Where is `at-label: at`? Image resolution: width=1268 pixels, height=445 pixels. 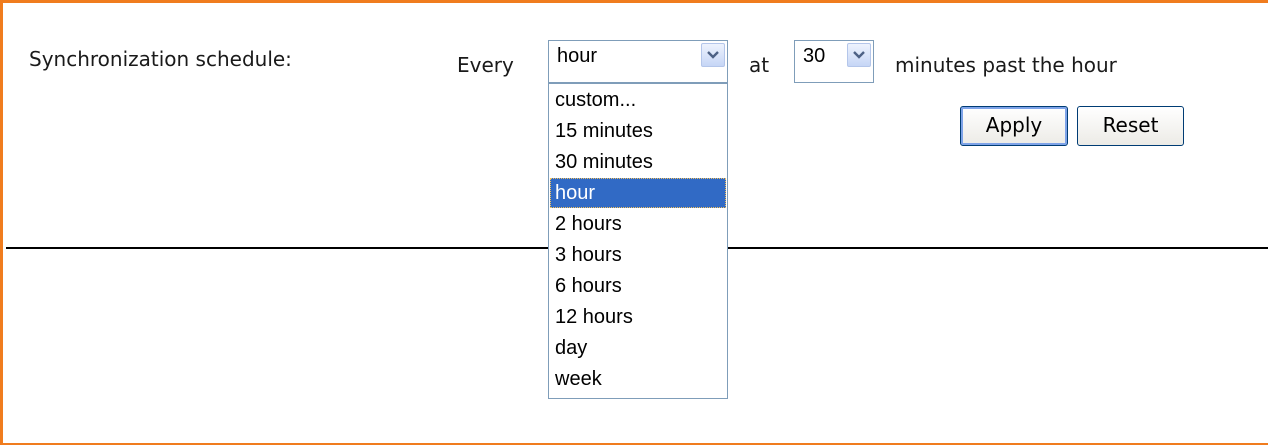
at-label: at is located at coordinates (759, 65).